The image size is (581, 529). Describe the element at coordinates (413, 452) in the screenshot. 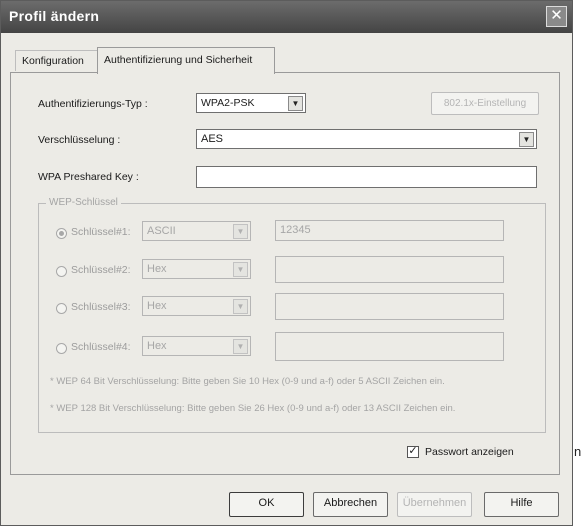

I see `show-password-checkbox: ✓` at that location.